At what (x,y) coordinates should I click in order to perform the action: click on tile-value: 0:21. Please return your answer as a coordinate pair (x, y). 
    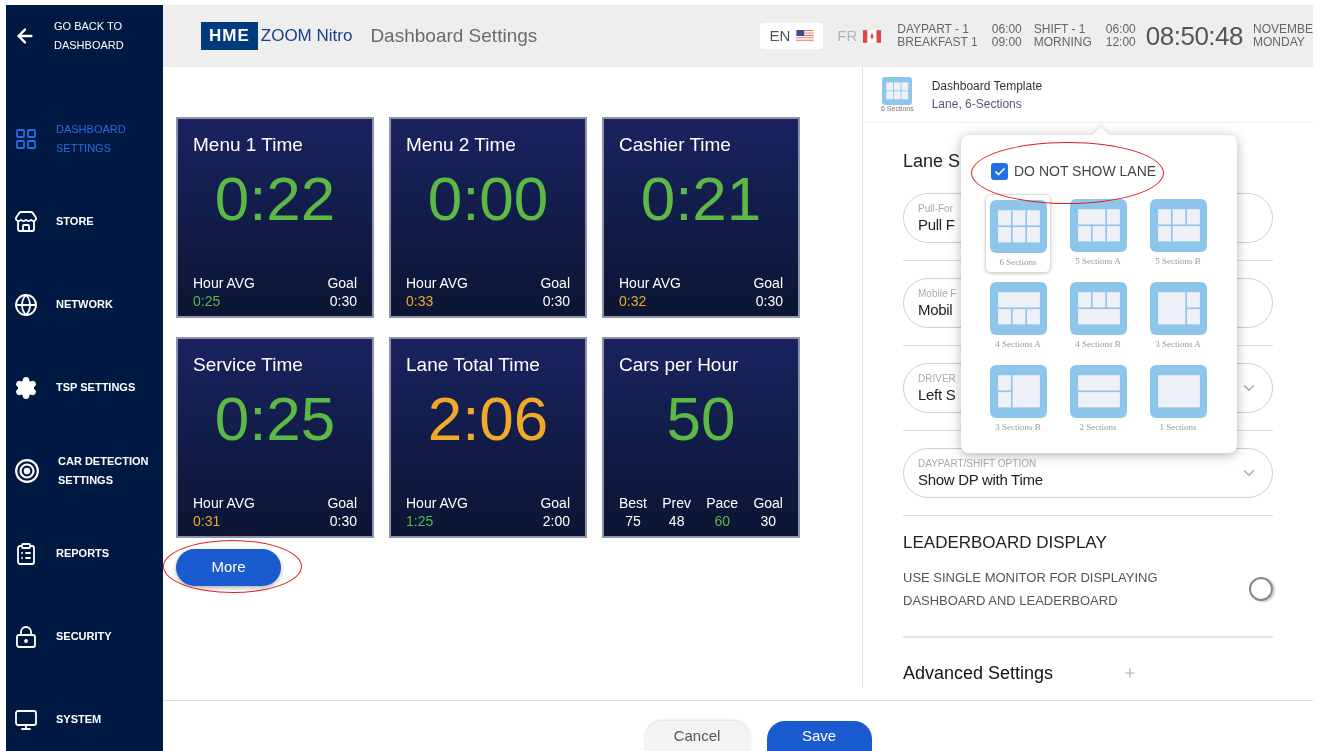
    Looking at the image, I should click on (701, 198).